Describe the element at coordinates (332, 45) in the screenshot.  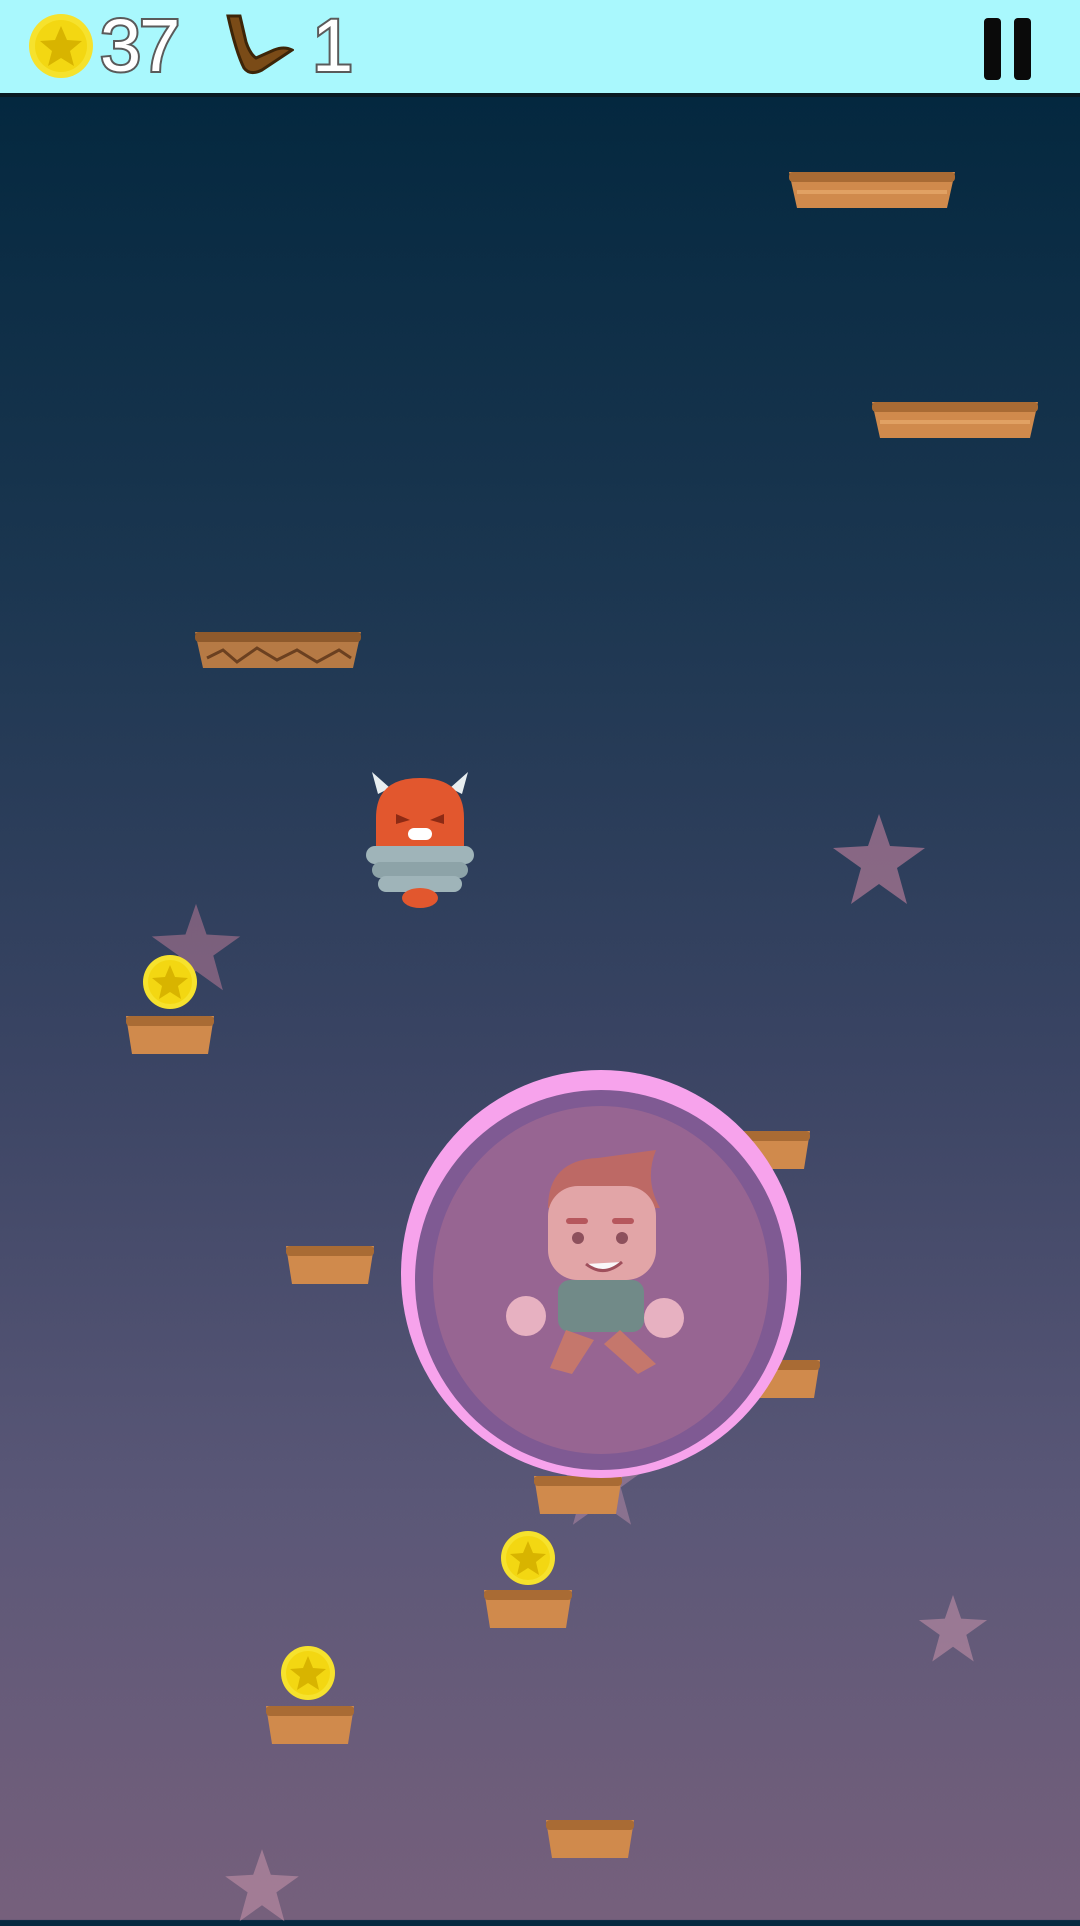
I see `boomerang-count: 1` at that location.